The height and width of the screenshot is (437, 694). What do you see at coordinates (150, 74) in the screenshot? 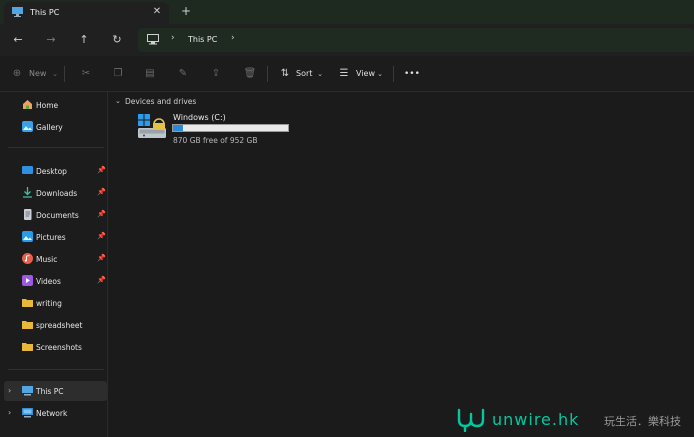
I see `paste-icon: ▤` at bounding box center [150, 74].